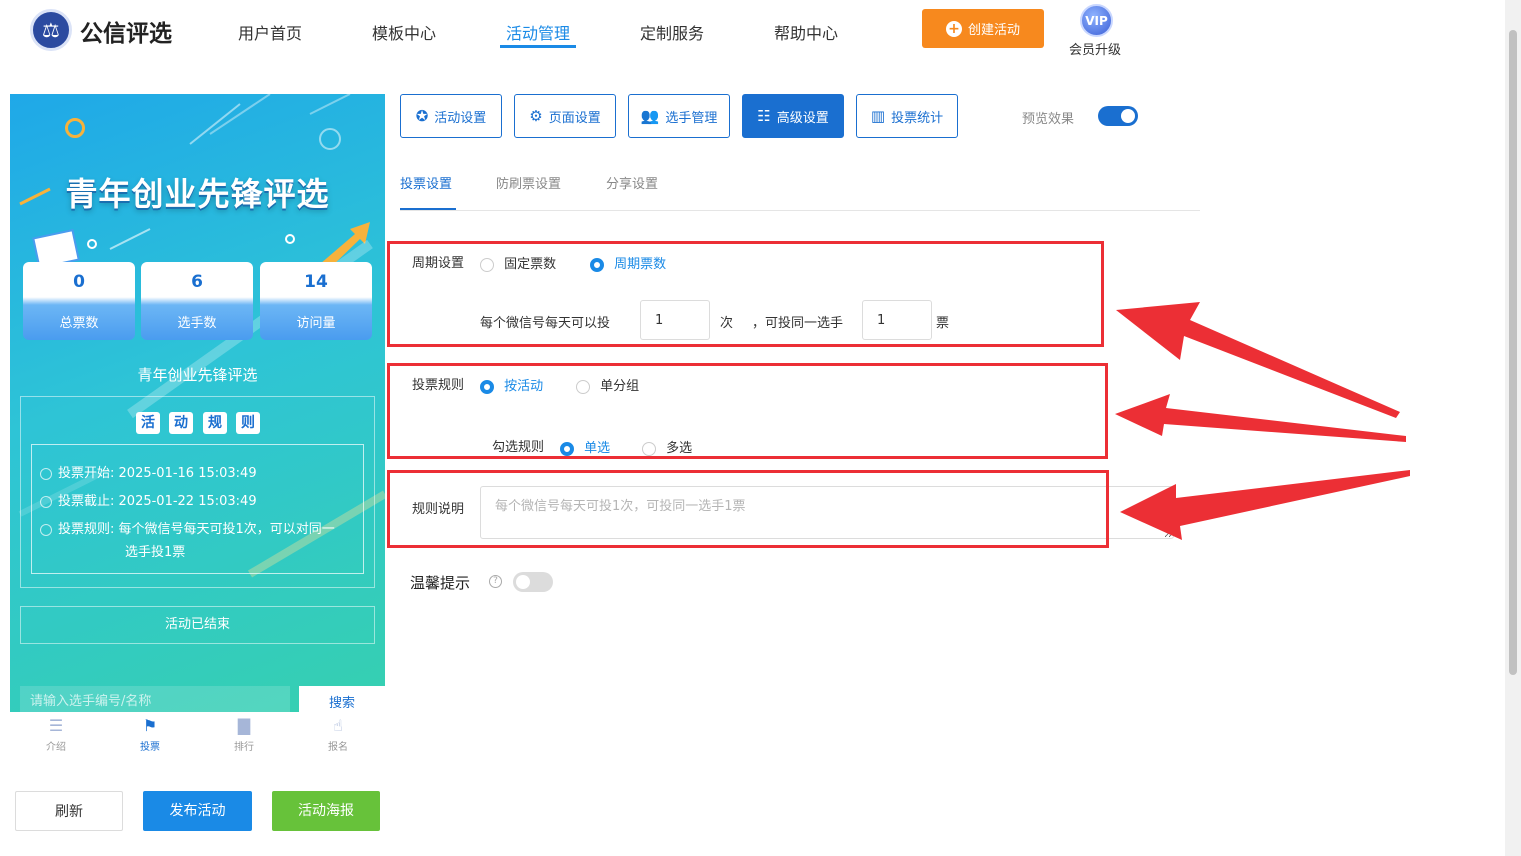  Describe the element at coordinates (538, 32) in the screenshot. I see `nav-activity-management: 活动管理` at that location.